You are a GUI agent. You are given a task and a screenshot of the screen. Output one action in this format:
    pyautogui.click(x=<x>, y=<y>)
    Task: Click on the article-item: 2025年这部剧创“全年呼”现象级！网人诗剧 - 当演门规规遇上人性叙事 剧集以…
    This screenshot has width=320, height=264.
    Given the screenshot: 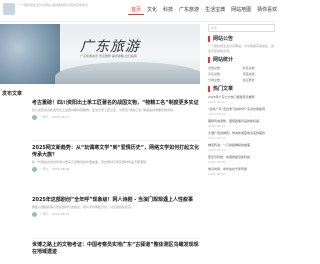 What is the action you would take?
    pyautogui.click(x=116, y=207)
    